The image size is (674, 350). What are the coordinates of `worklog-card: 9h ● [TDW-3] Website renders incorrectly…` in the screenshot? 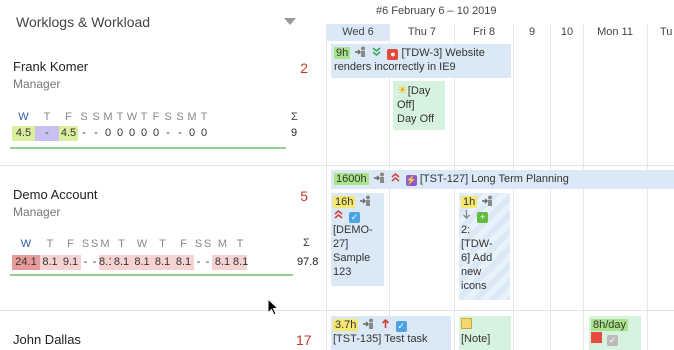 It's located at (421, 61).